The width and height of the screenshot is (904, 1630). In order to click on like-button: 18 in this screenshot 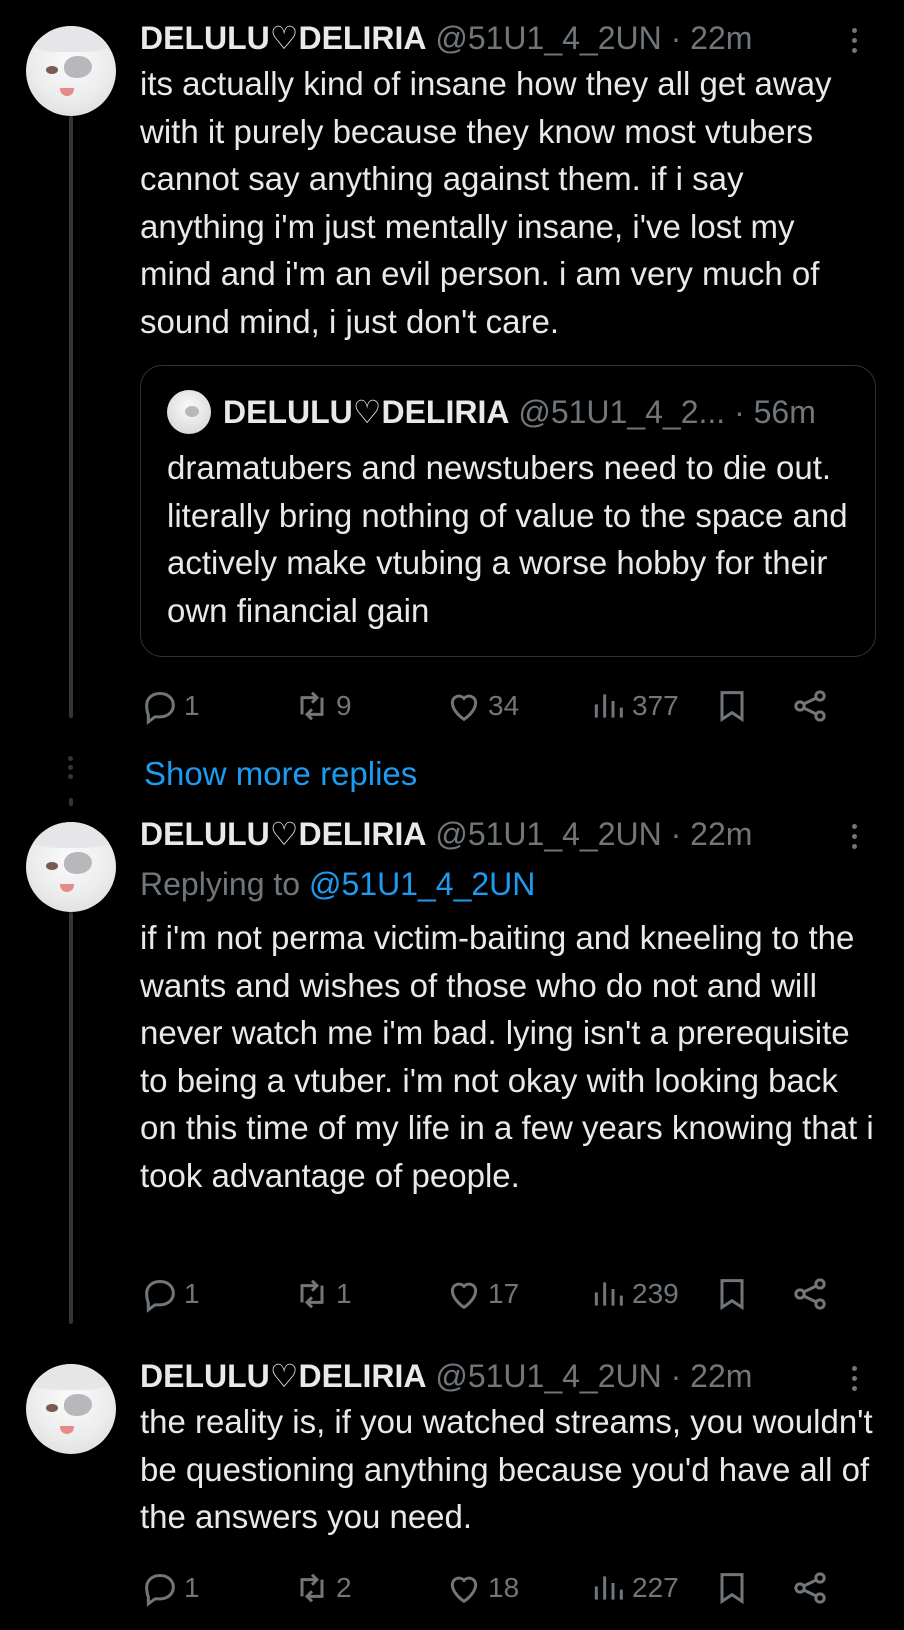, I will do `click(481, 1588)`.